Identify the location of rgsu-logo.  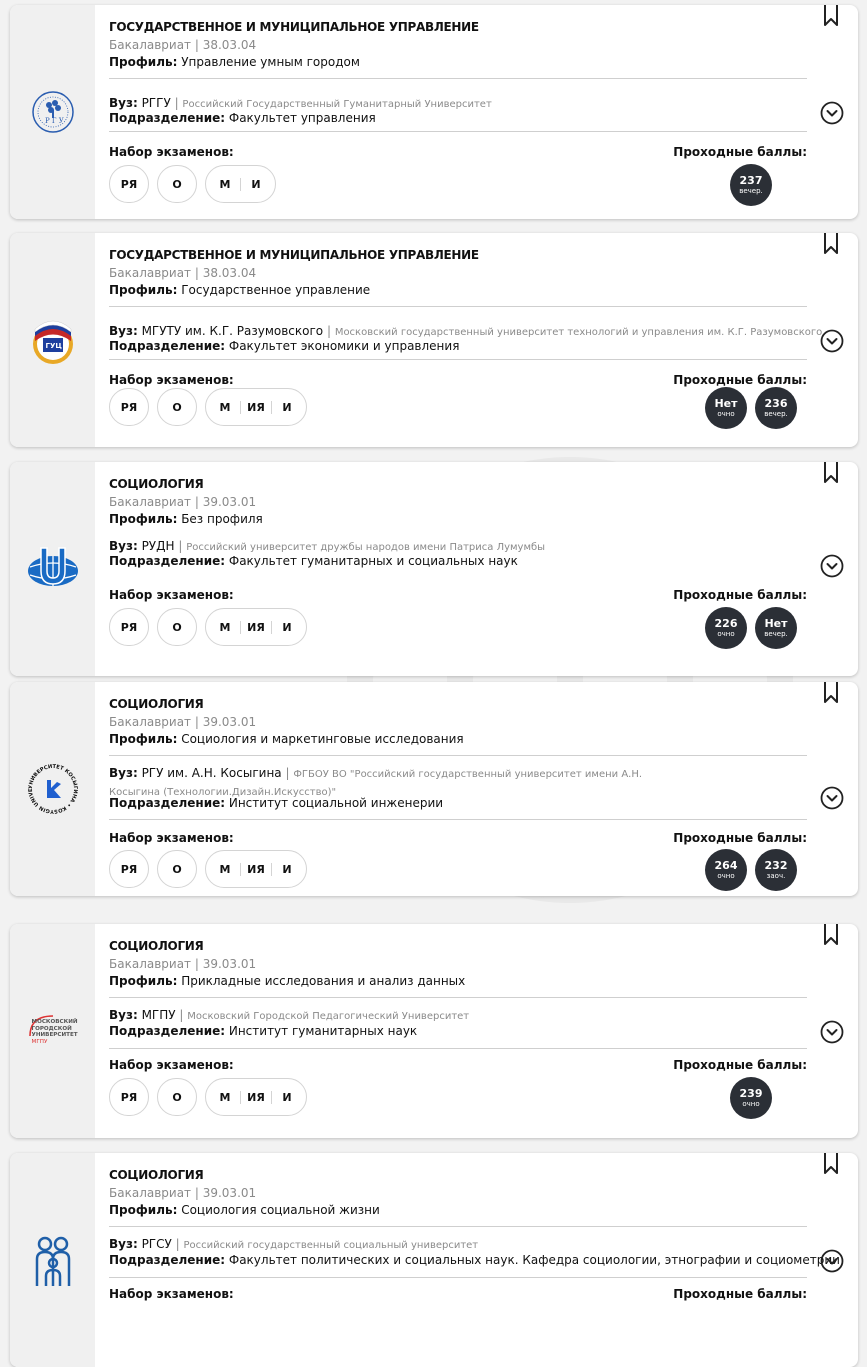
(52, 1260).